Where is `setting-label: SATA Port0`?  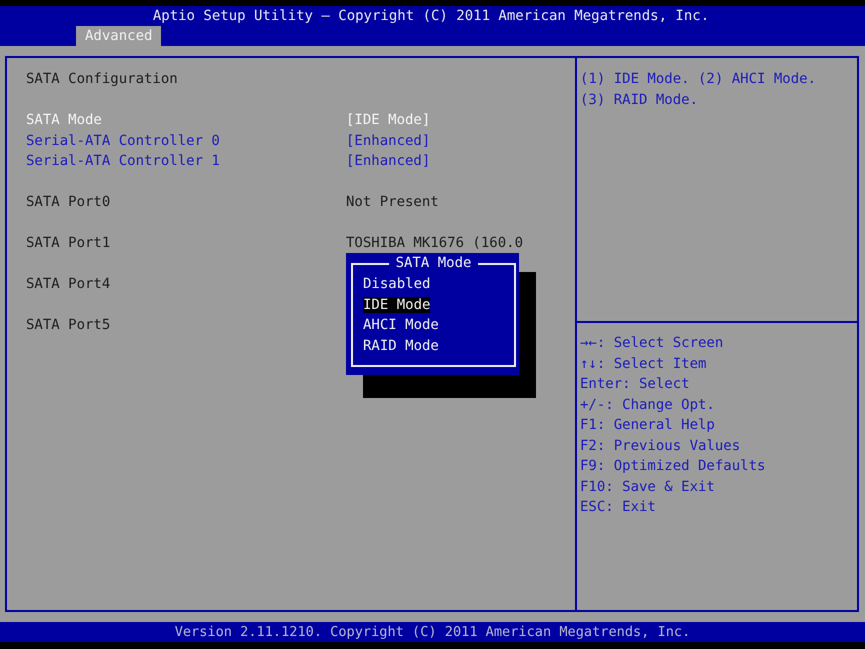 setting-label: SATA Port0 is located at coordinates (68, 202).